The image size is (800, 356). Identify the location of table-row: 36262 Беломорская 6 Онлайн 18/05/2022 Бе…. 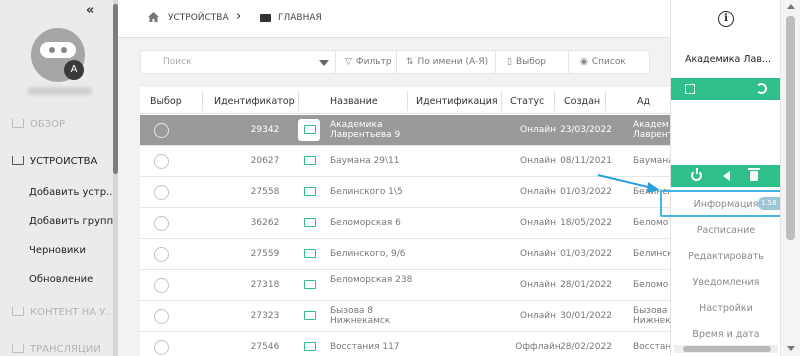
(405, 223).